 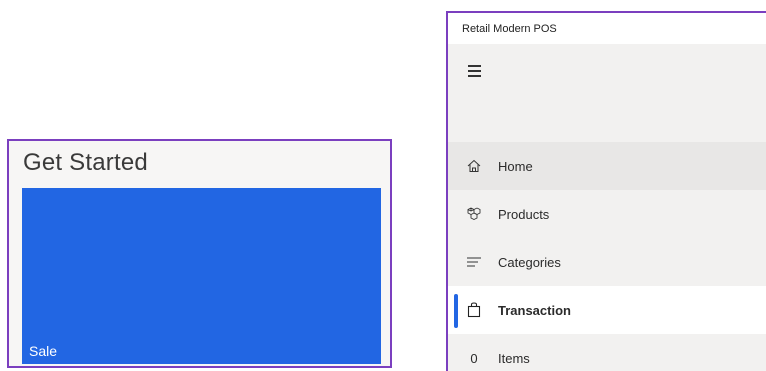 What do you see at coordinates (607, 166) in the screenshot?
I see `nav-item-home: Home` at bounding box center [607, 166].